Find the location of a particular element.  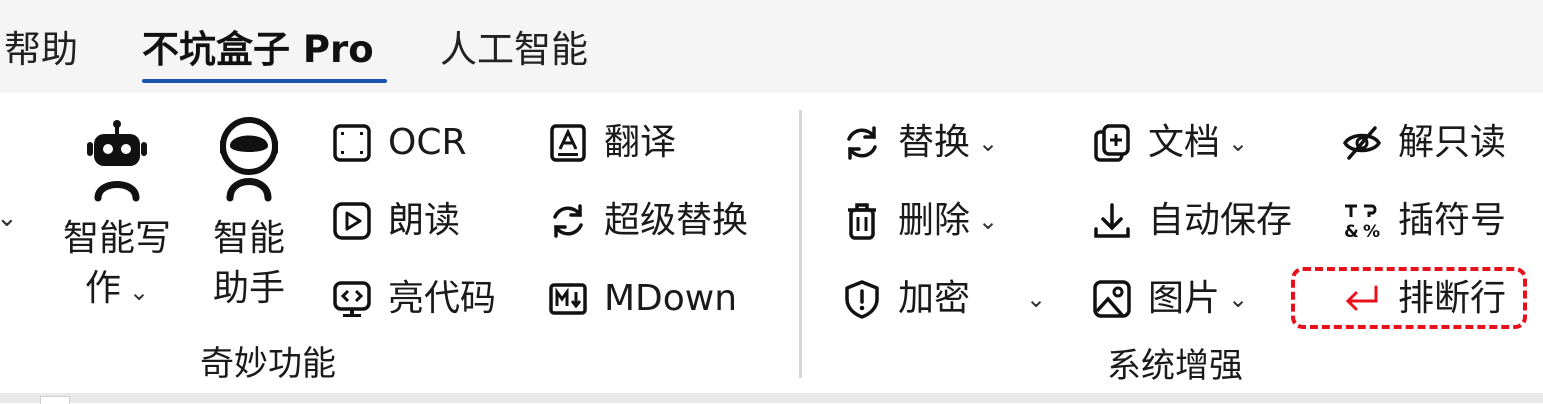

markdown-label: MDown is located at coordinates (671, 298).